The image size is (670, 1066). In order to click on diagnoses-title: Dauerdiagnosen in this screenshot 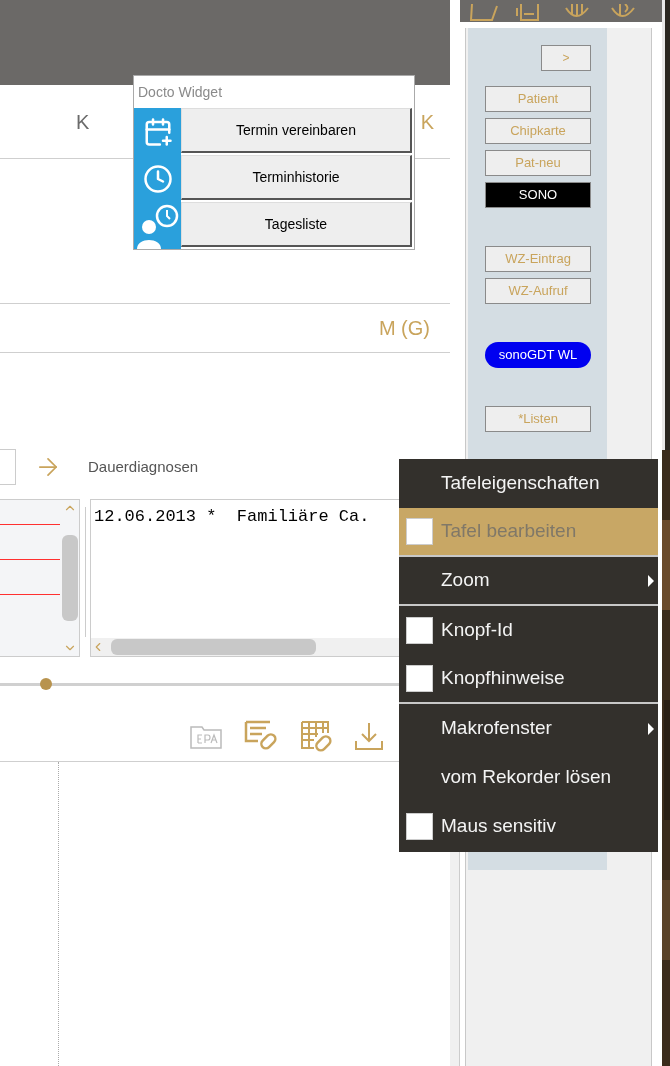, I will do `click(143, 466)`.